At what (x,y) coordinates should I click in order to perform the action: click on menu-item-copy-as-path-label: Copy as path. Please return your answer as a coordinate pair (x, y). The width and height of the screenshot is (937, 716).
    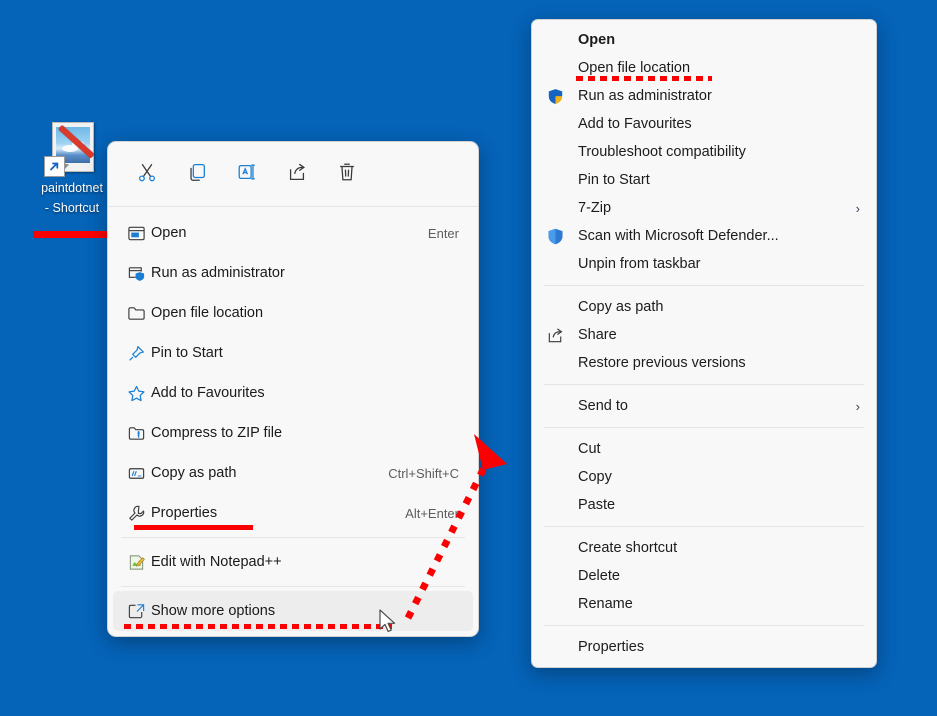
    Looking at the image, I should click on (194, 473).